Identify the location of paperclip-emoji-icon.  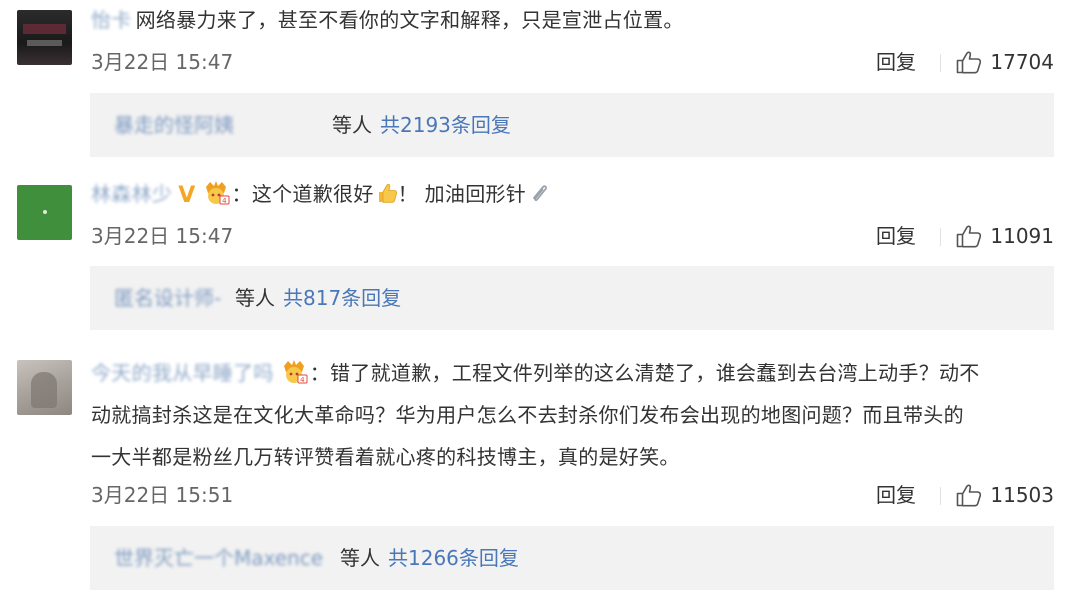
(540, 193).